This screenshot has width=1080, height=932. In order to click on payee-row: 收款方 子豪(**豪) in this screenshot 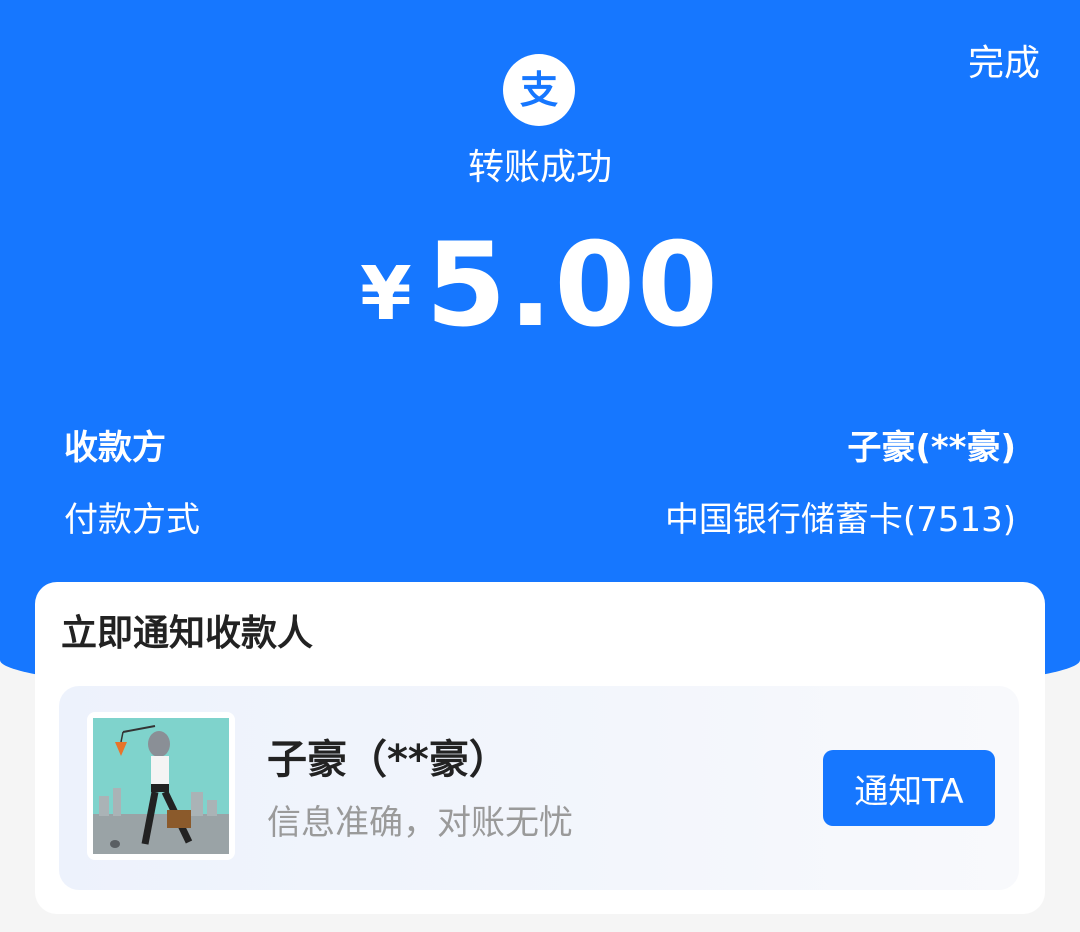, I will do `click(540, 448)`.